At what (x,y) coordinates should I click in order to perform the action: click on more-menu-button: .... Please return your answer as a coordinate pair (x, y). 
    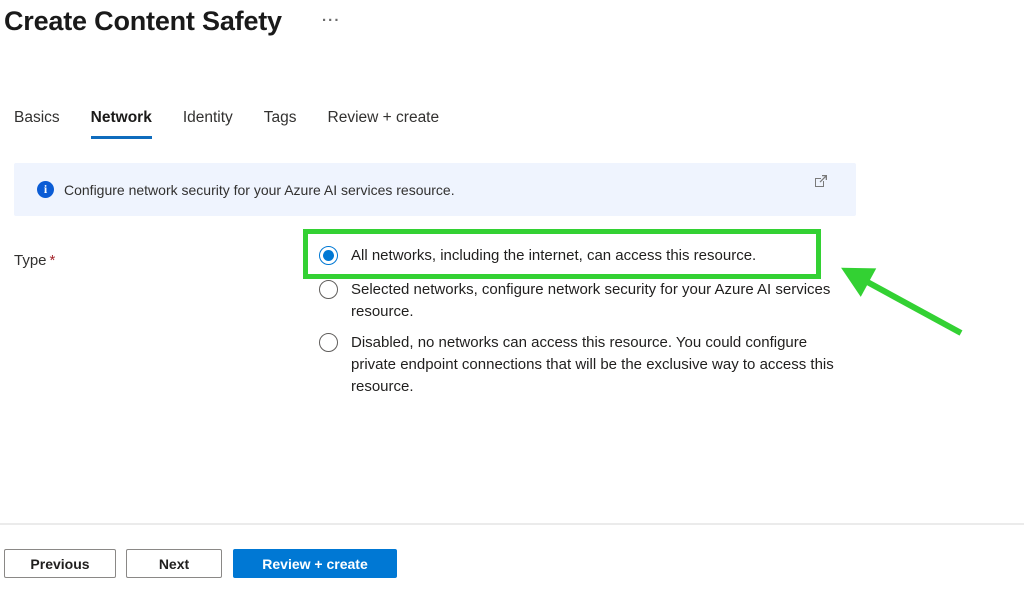
    Looking at the image, I should click on (331, 16).